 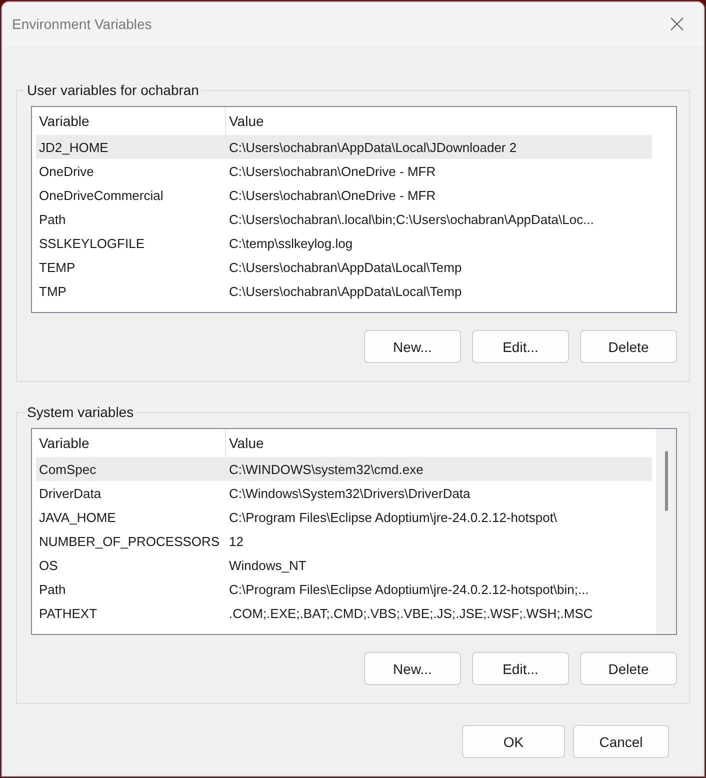 I want to click on window-title: Environment Variables, so click(x=82, y=24).